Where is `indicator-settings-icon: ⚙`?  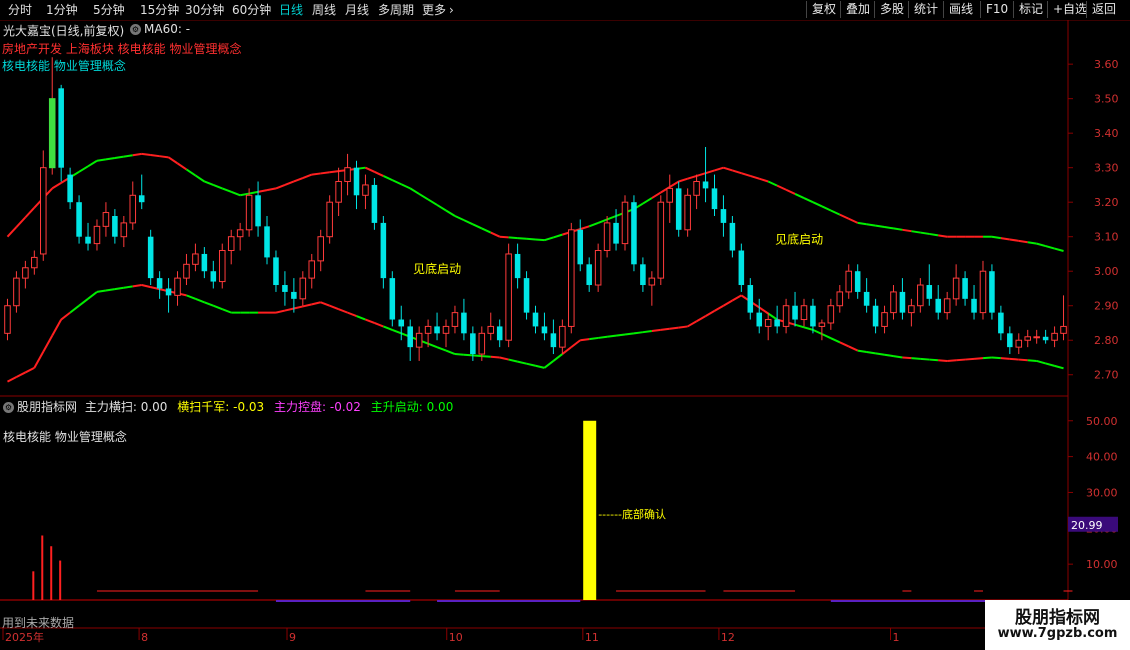 indicator-settings-icon: ⚙ is located at coordinates (8, 407).